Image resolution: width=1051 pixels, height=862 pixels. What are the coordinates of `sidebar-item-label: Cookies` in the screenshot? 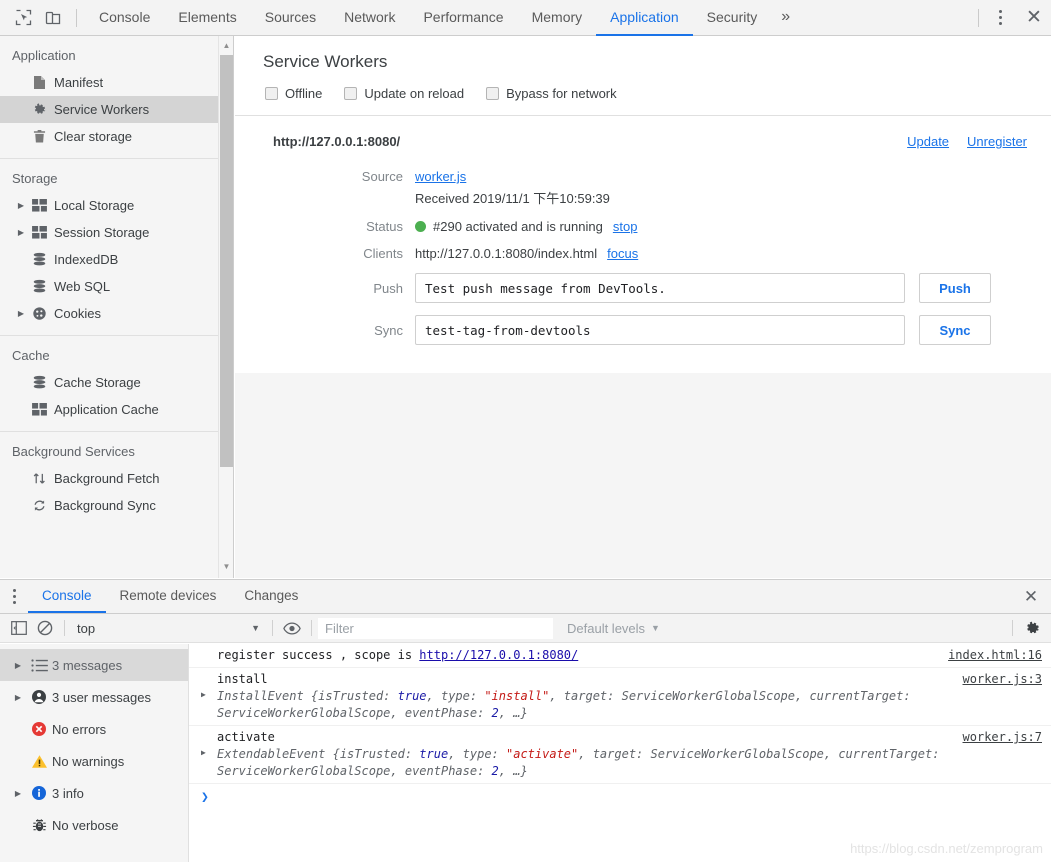 It's located at (77, 313).